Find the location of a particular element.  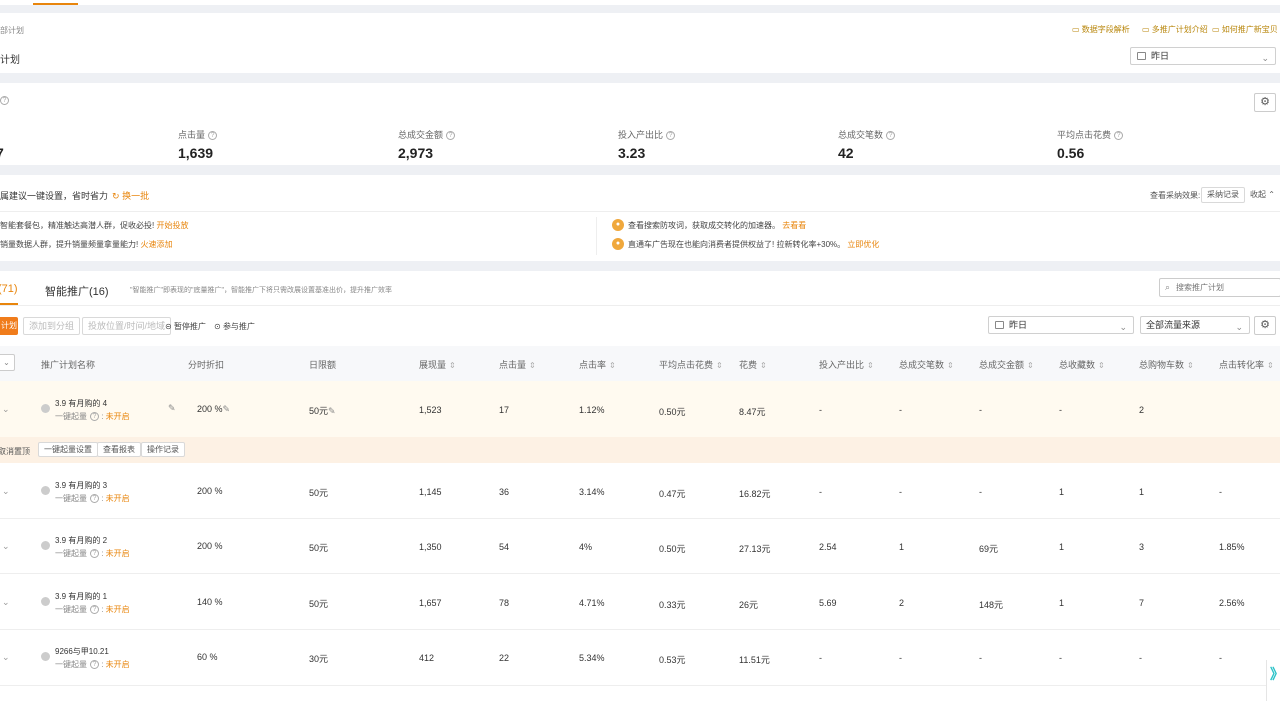

tab-standard: (71) is located at coordinates (9, 289).